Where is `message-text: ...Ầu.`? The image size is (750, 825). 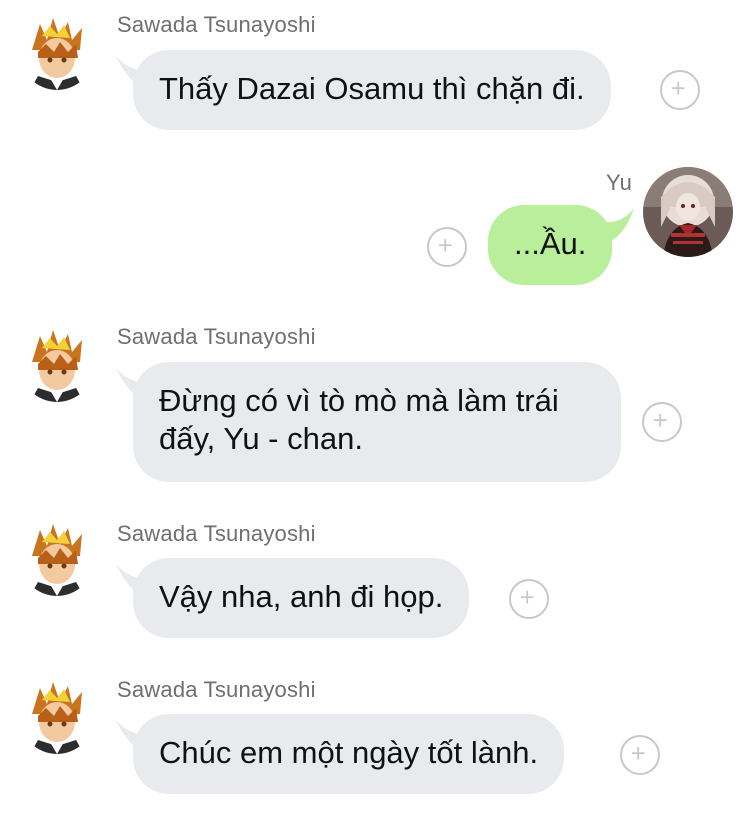 message-text: ...Ầu. is located at coordinates (550, 243).